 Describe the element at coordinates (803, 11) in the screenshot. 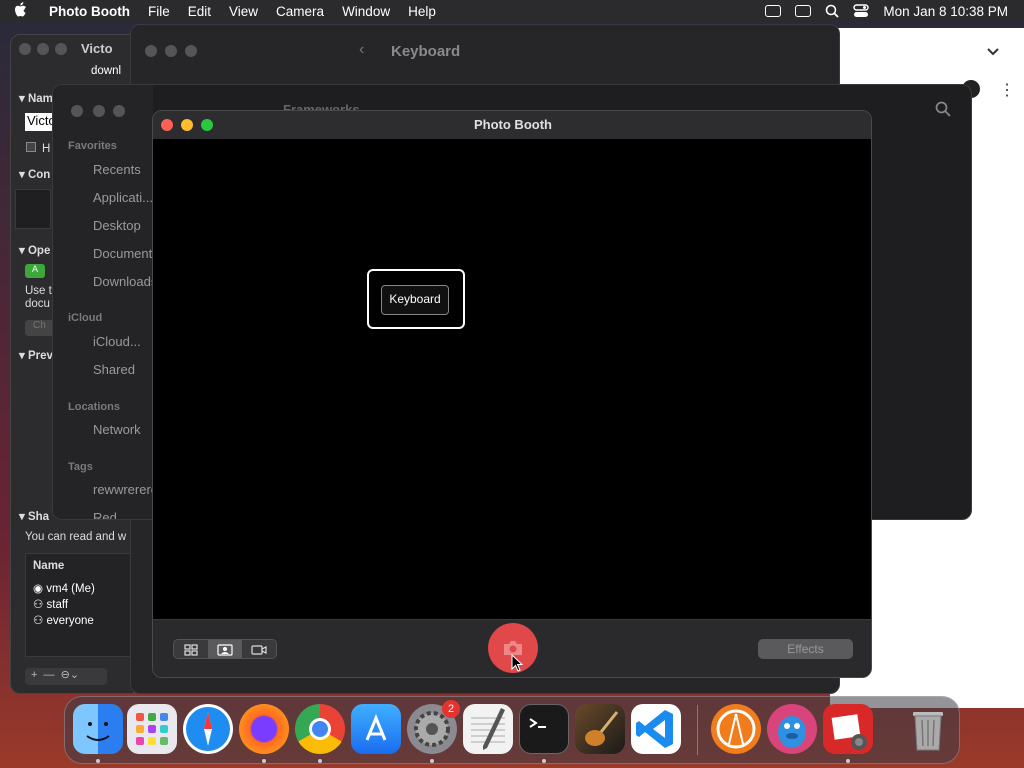

I see `screen-mirroring-icon` at that location.